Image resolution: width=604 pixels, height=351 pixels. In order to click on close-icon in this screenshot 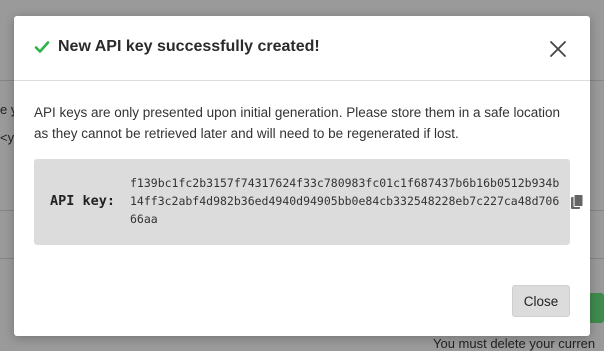, I will do `click(558, 49)`.